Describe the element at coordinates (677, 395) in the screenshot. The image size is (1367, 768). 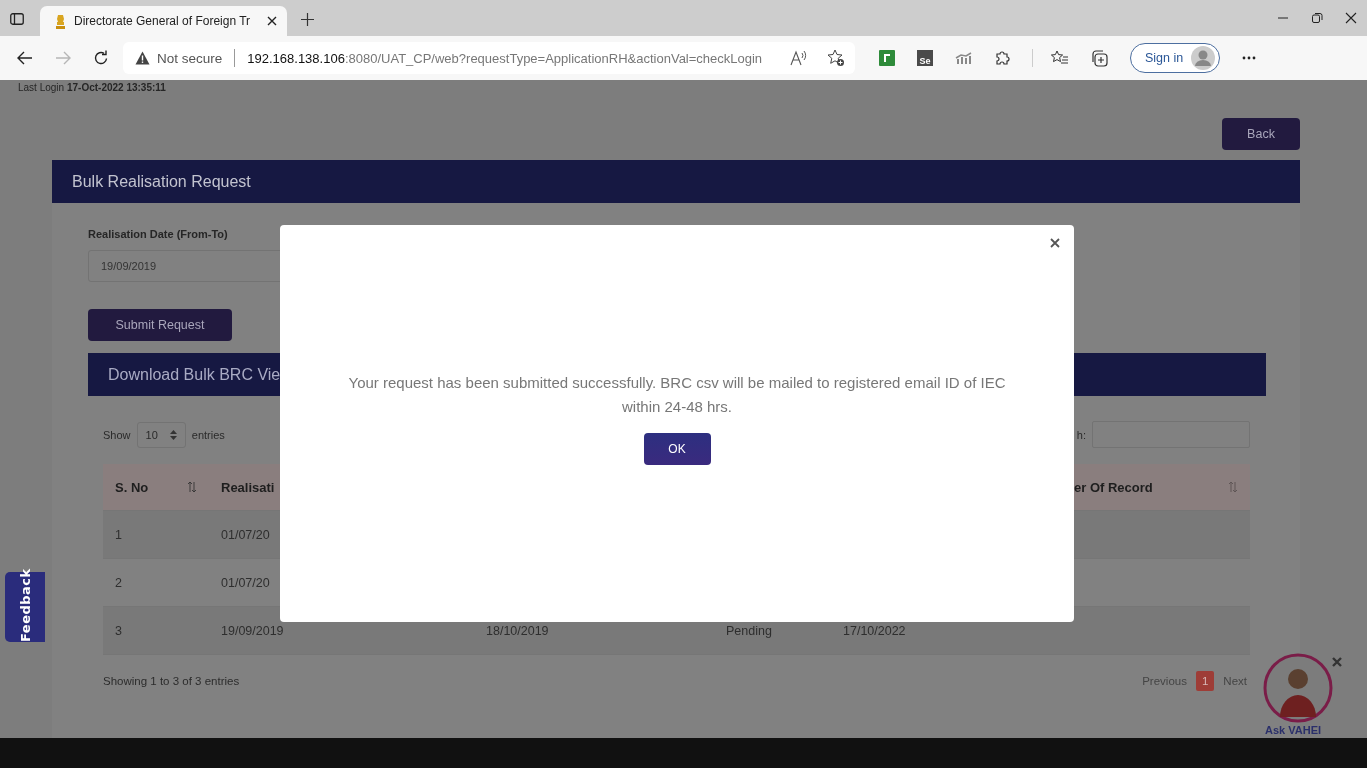
I see `dialog-message: Your request has been submitted successfully. BRC csv will be mailed to registered email ID of IEC within 24-48 hrs.` at that location.